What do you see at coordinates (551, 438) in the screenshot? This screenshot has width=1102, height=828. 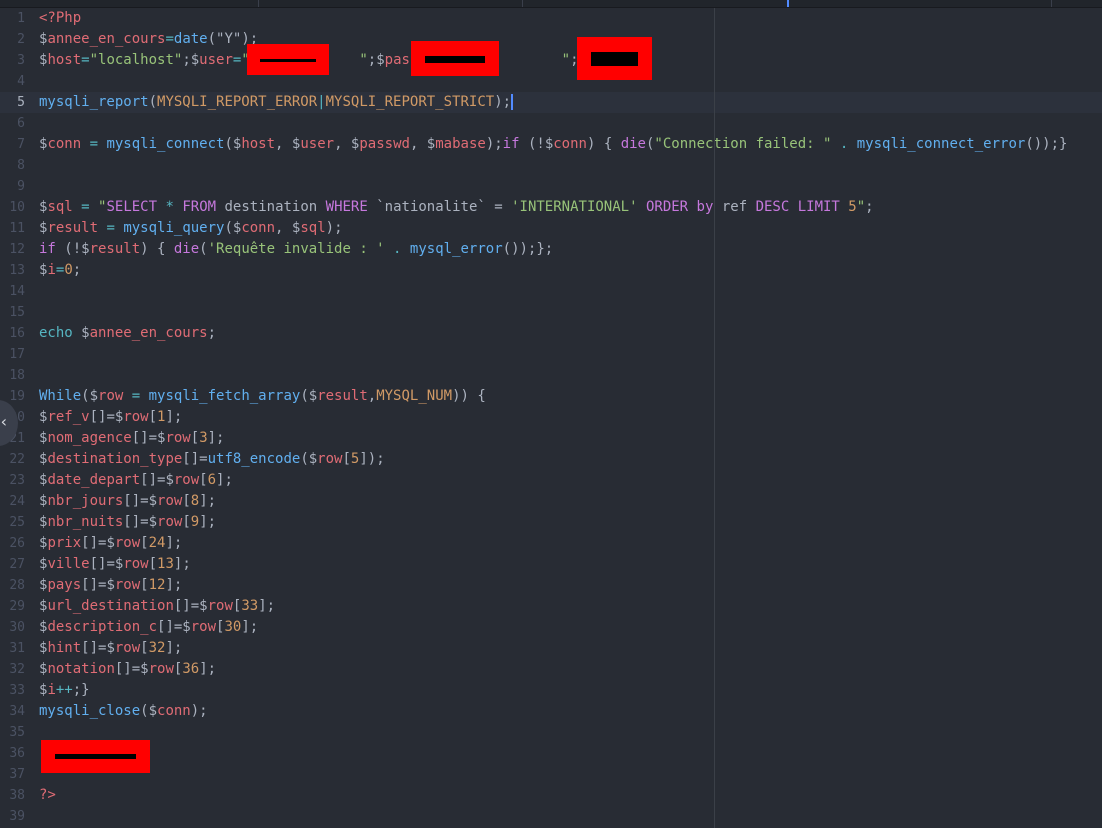 I see `code-line: 21 $nom_agence[]=$row[3];` at bounding box center [551, 438].